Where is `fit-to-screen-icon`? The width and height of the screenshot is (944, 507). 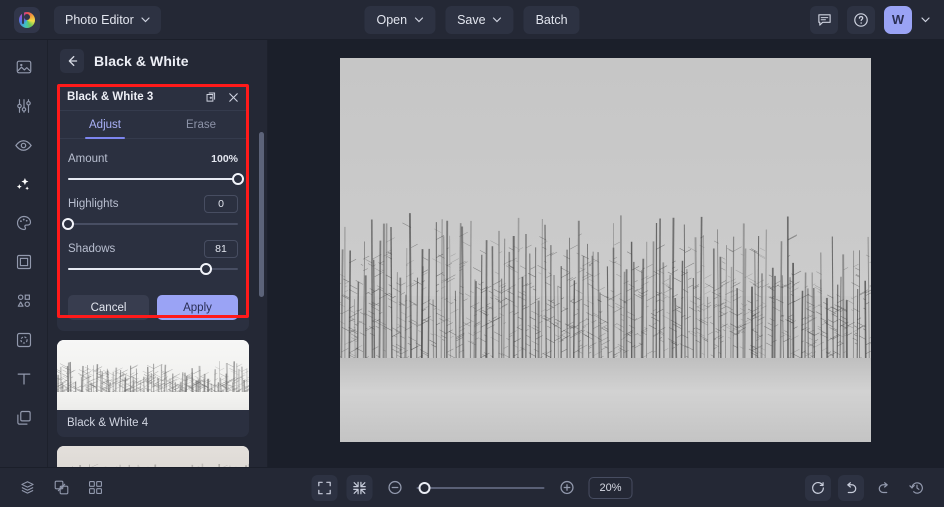 fit-to-screen-icon is located at coordinates (360, 488).